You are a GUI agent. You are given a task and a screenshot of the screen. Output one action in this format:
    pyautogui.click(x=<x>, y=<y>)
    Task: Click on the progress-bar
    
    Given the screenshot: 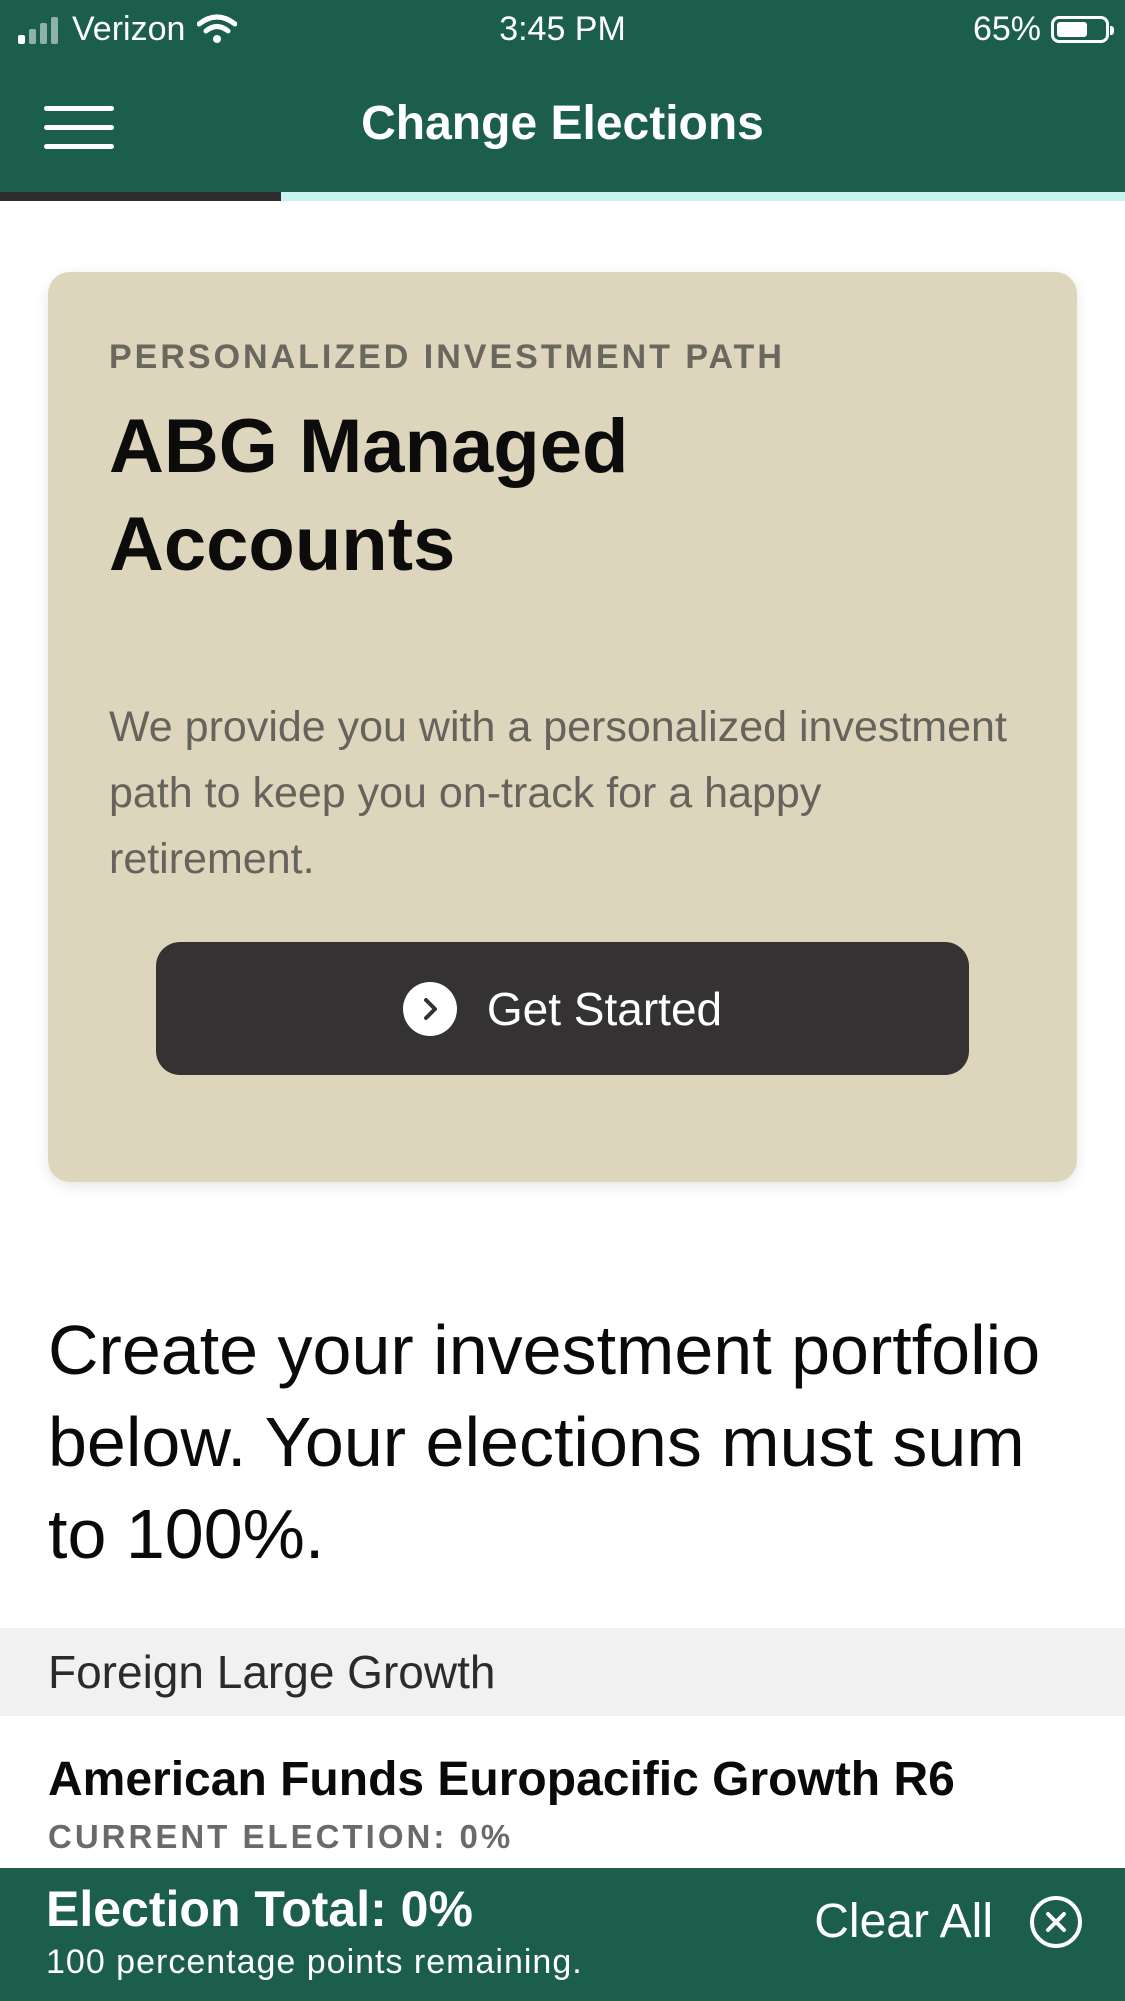 What is the action you would take?
    pyautogui.click(x=562, y=196)
    